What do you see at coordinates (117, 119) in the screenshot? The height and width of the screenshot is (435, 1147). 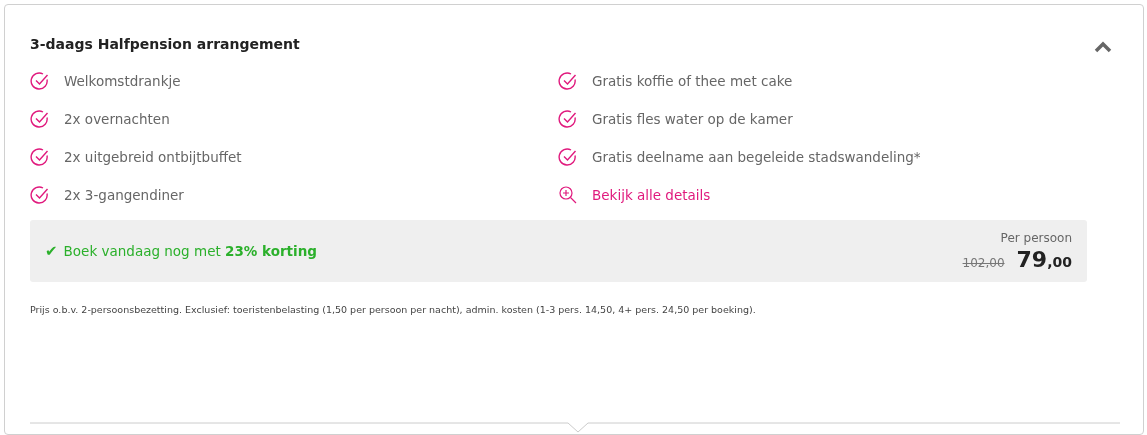 I see `feature-text: 2x overnachten` at bounding box center [117, 119].